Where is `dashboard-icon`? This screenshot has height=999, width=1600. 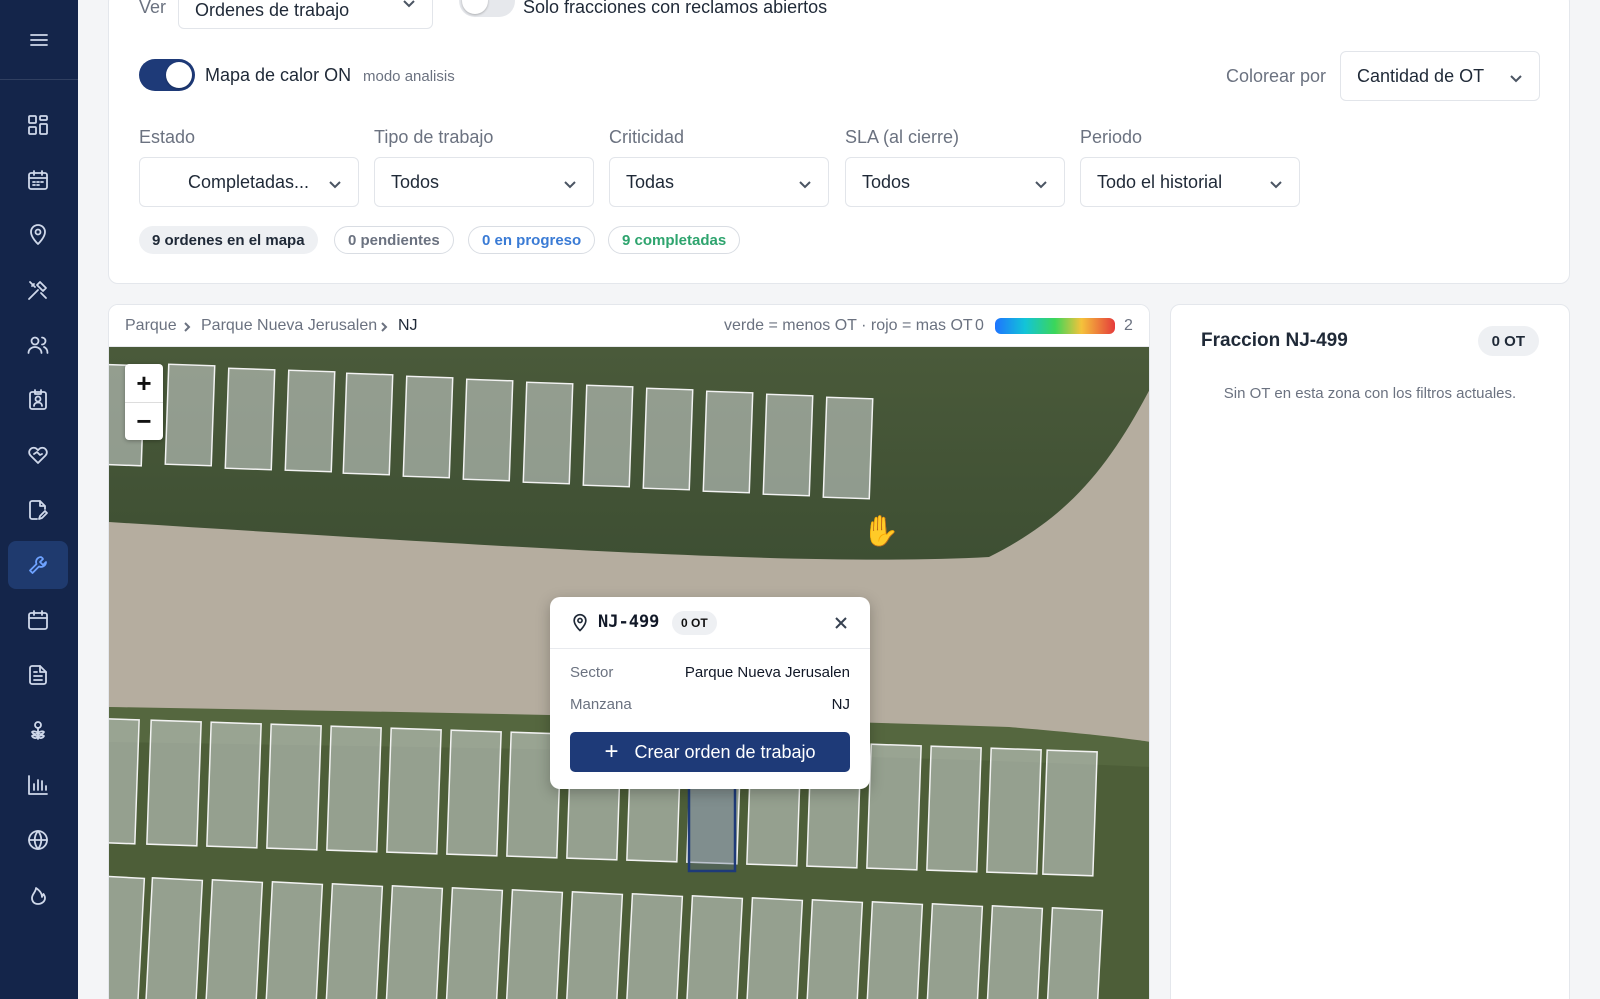
dashboard-icon is located at coordinates (38, 125).